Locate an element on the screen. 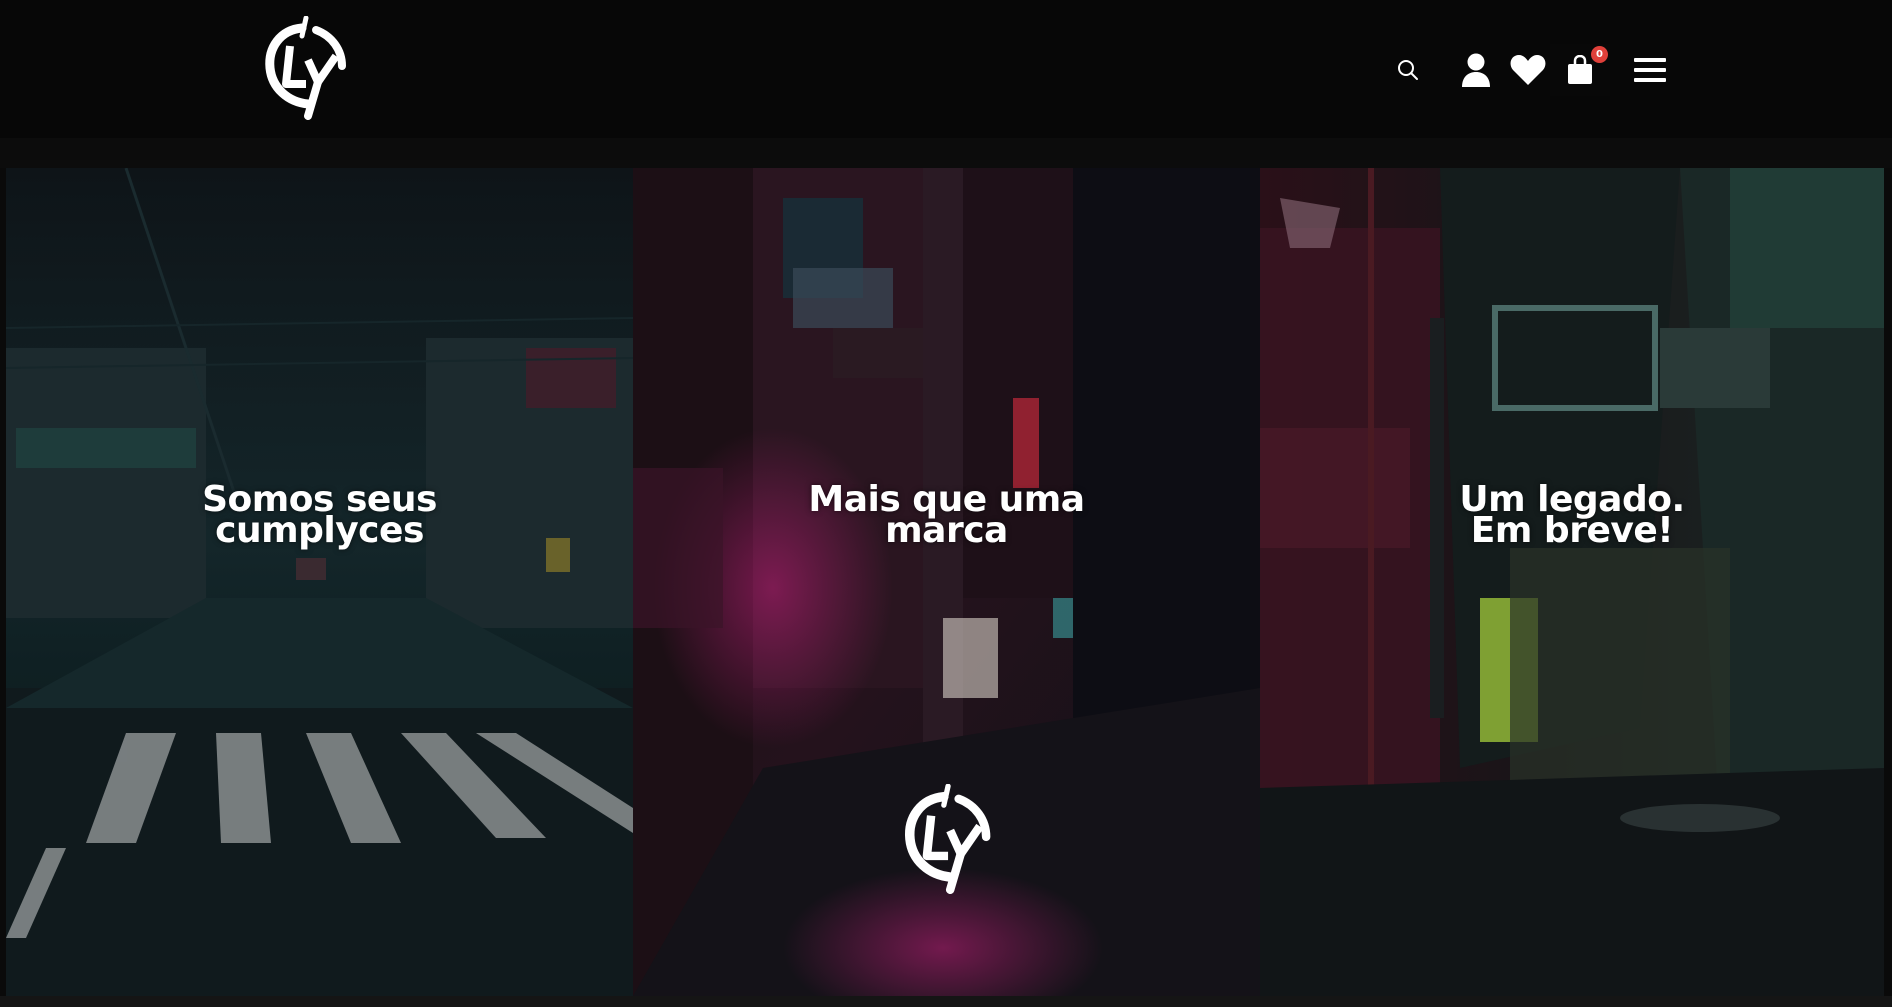 This screenshot has height=1007, width=1892. page-bottom-edge is located at coordinates (946, 1001).